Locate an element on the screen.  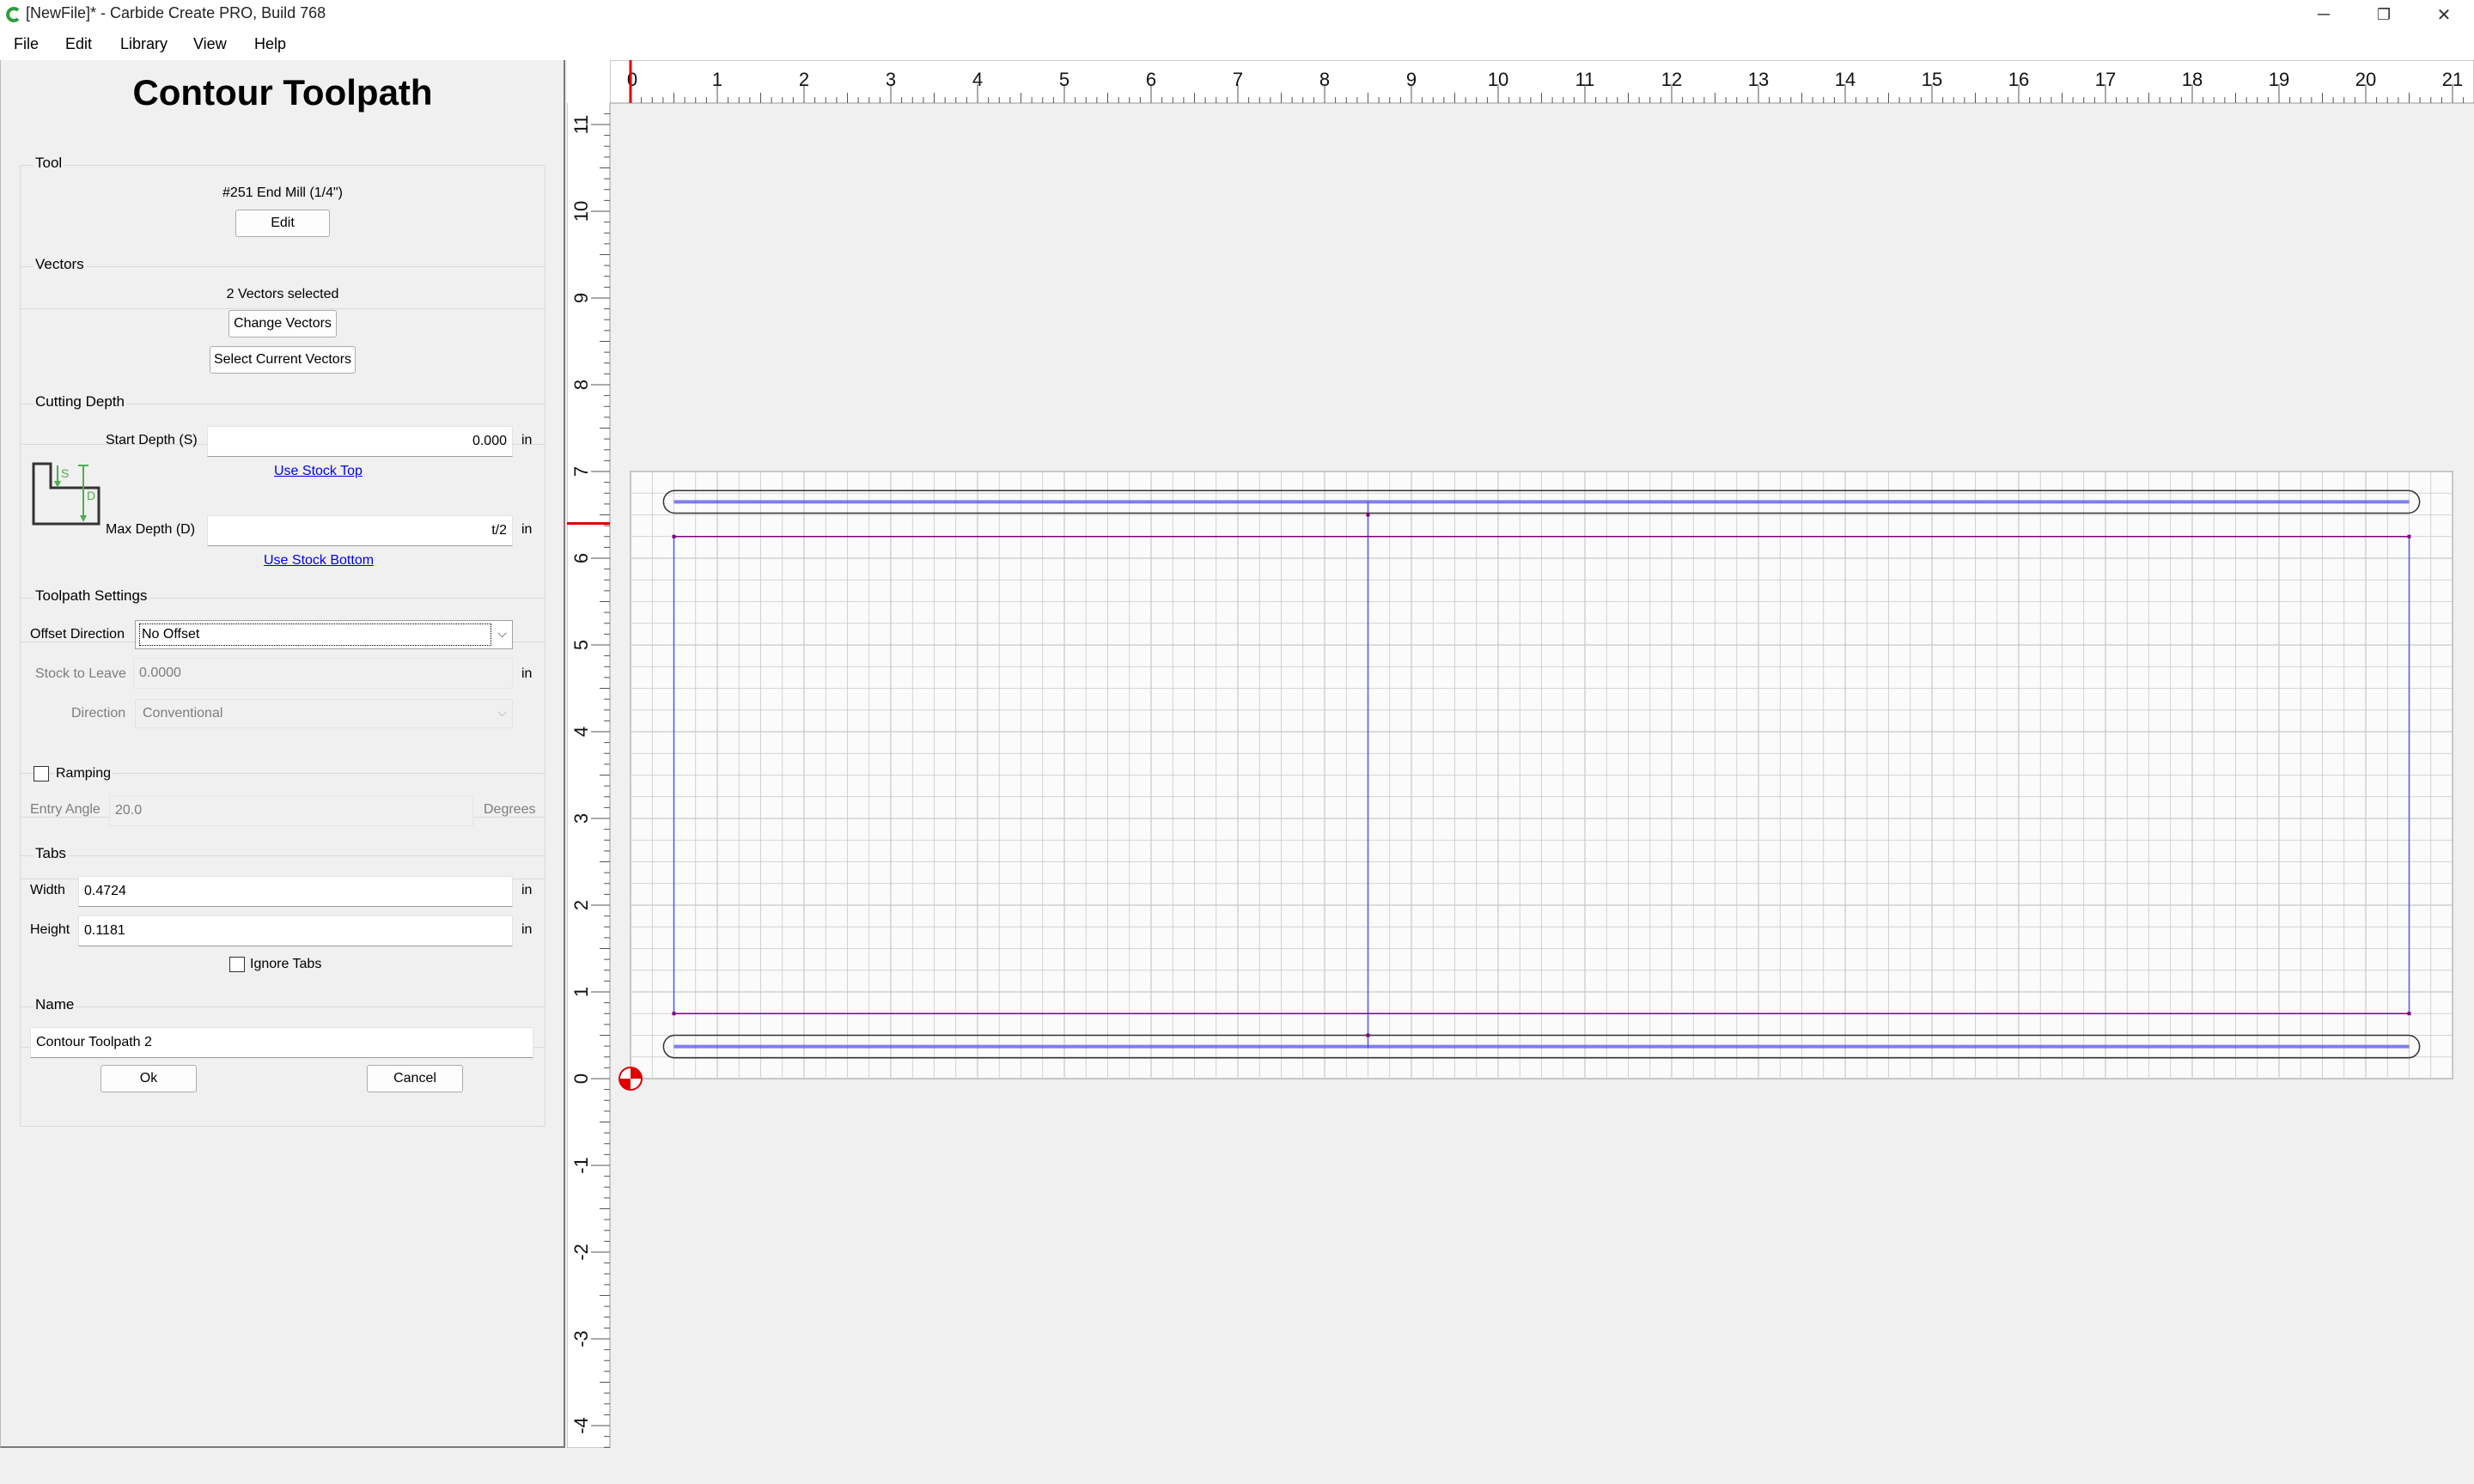
ruler-left is located at coordinates (589, 754).